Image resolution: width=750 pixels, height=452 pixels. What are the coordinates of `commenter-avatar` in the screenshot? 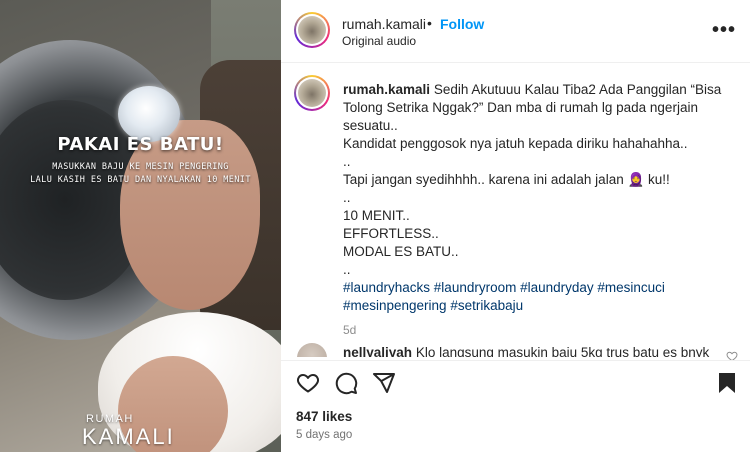 It's located at (312, 350).